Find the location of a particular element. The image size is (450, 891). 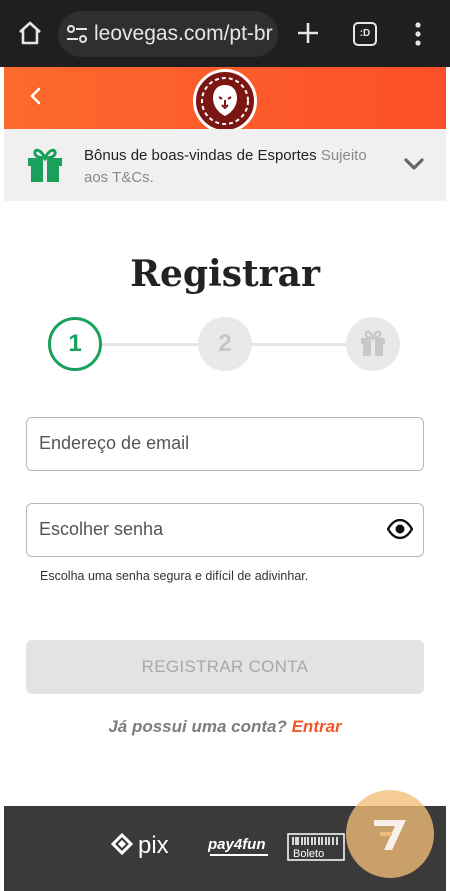

show-password-icon is located at coordinates (400, 529).